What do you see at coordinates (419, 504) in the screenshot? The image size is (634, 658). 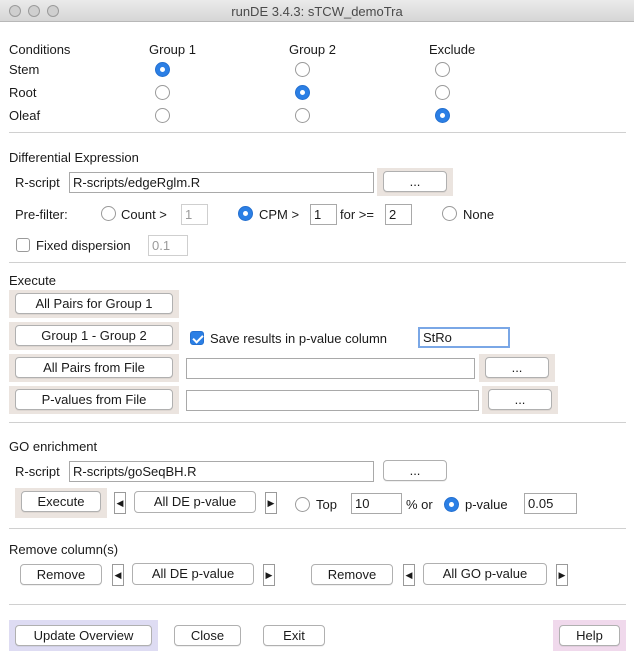 I see `pct-or-label: % or` at bounding box center [419, 504].